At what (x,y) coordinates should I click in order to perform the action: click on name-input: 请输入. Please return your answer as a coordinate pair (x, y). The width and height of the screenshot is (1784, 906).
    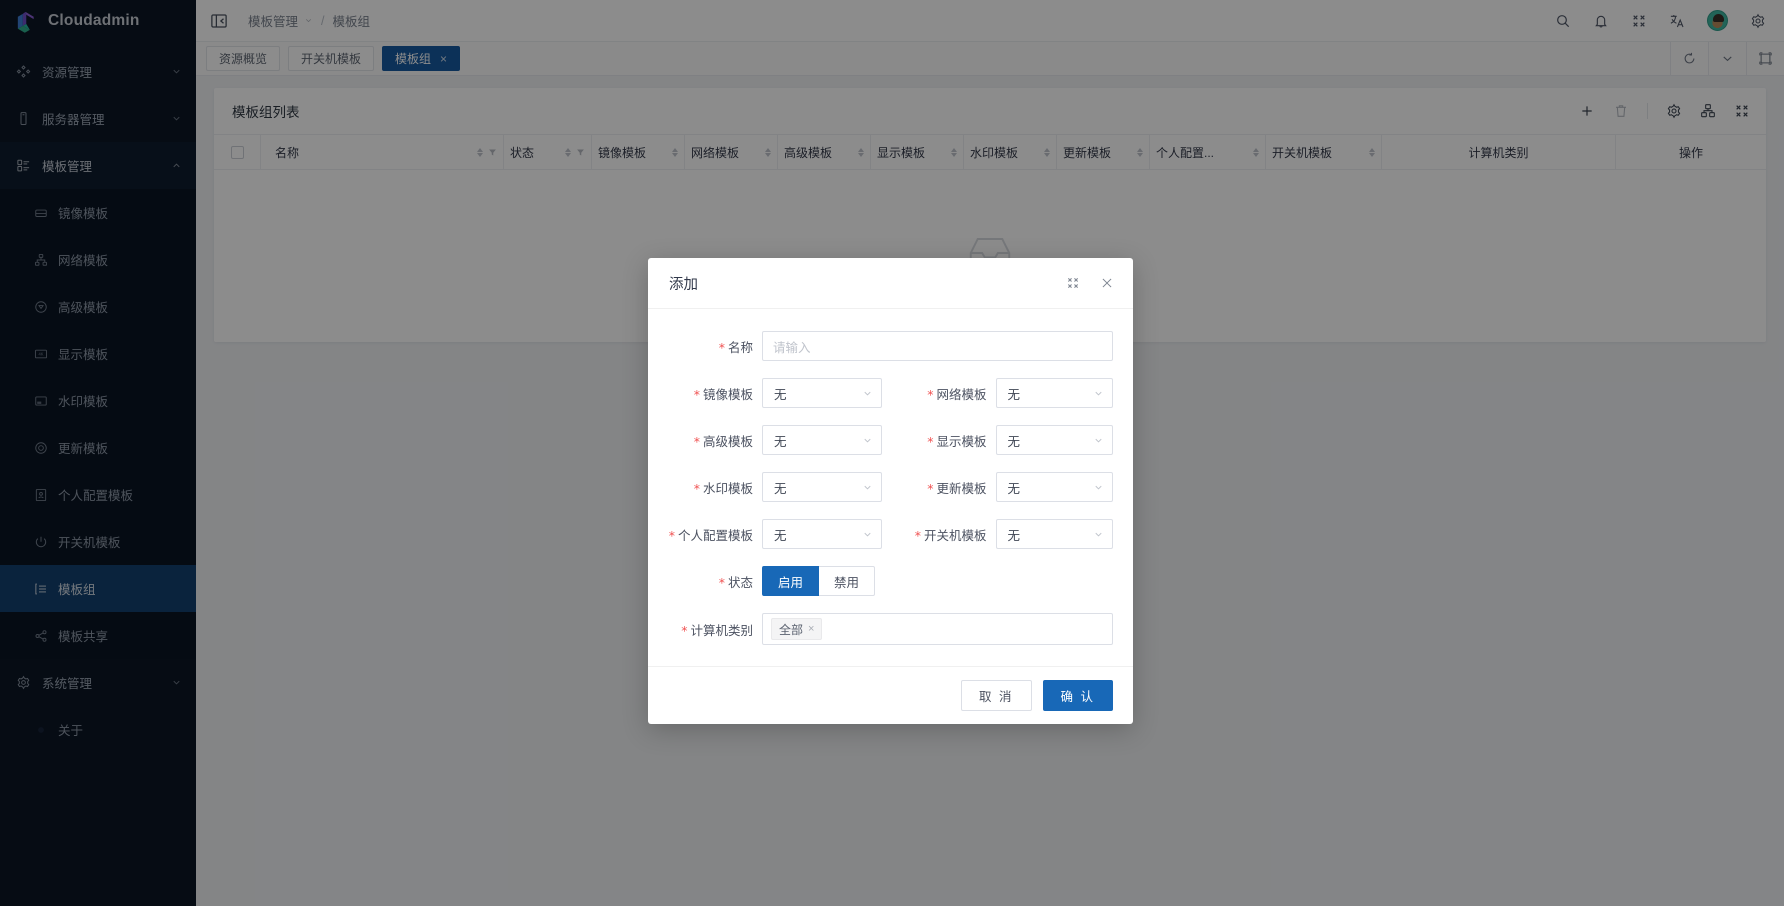
    Looking at the image, I should click on (937, 346).